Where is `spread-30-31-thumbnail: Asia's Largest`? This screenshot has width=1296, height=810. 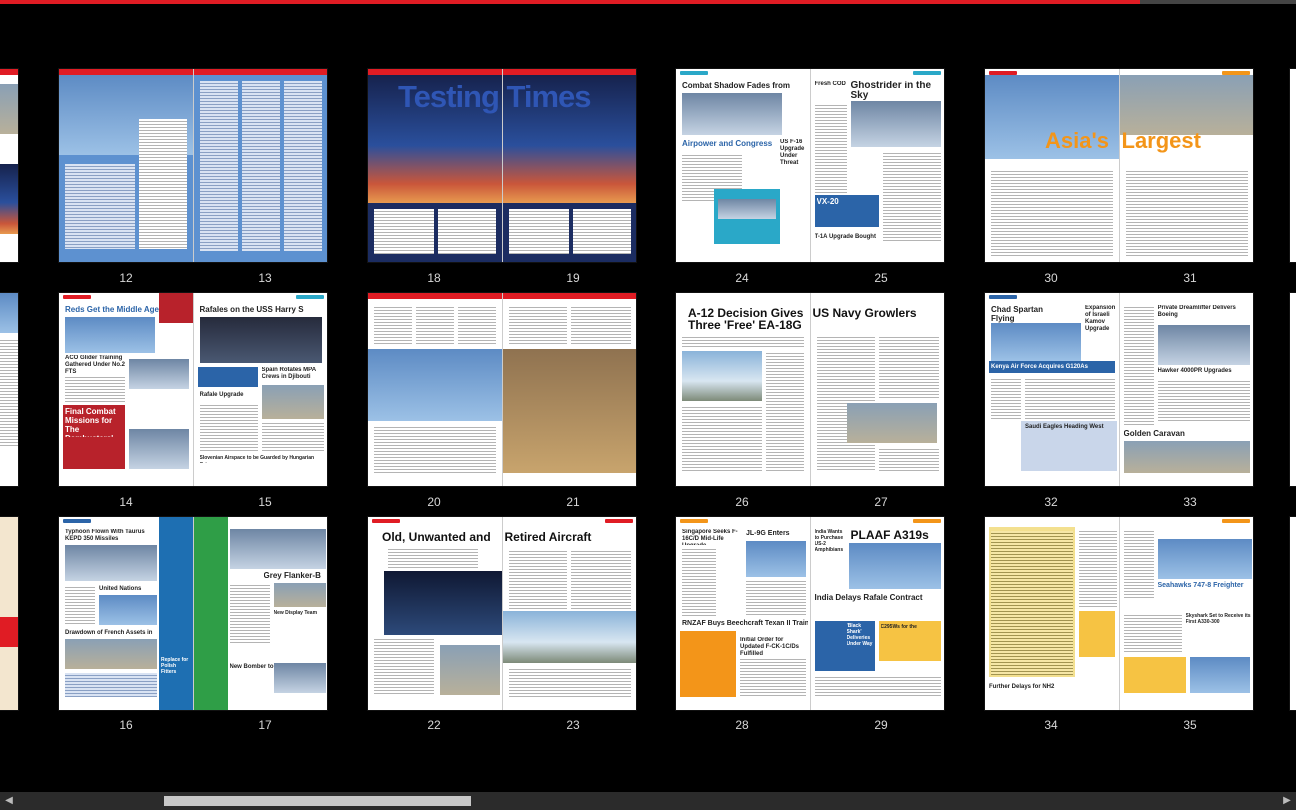 spread-30-31-thumbnail: Asia's Largest is located at coordinates (1119, 165).